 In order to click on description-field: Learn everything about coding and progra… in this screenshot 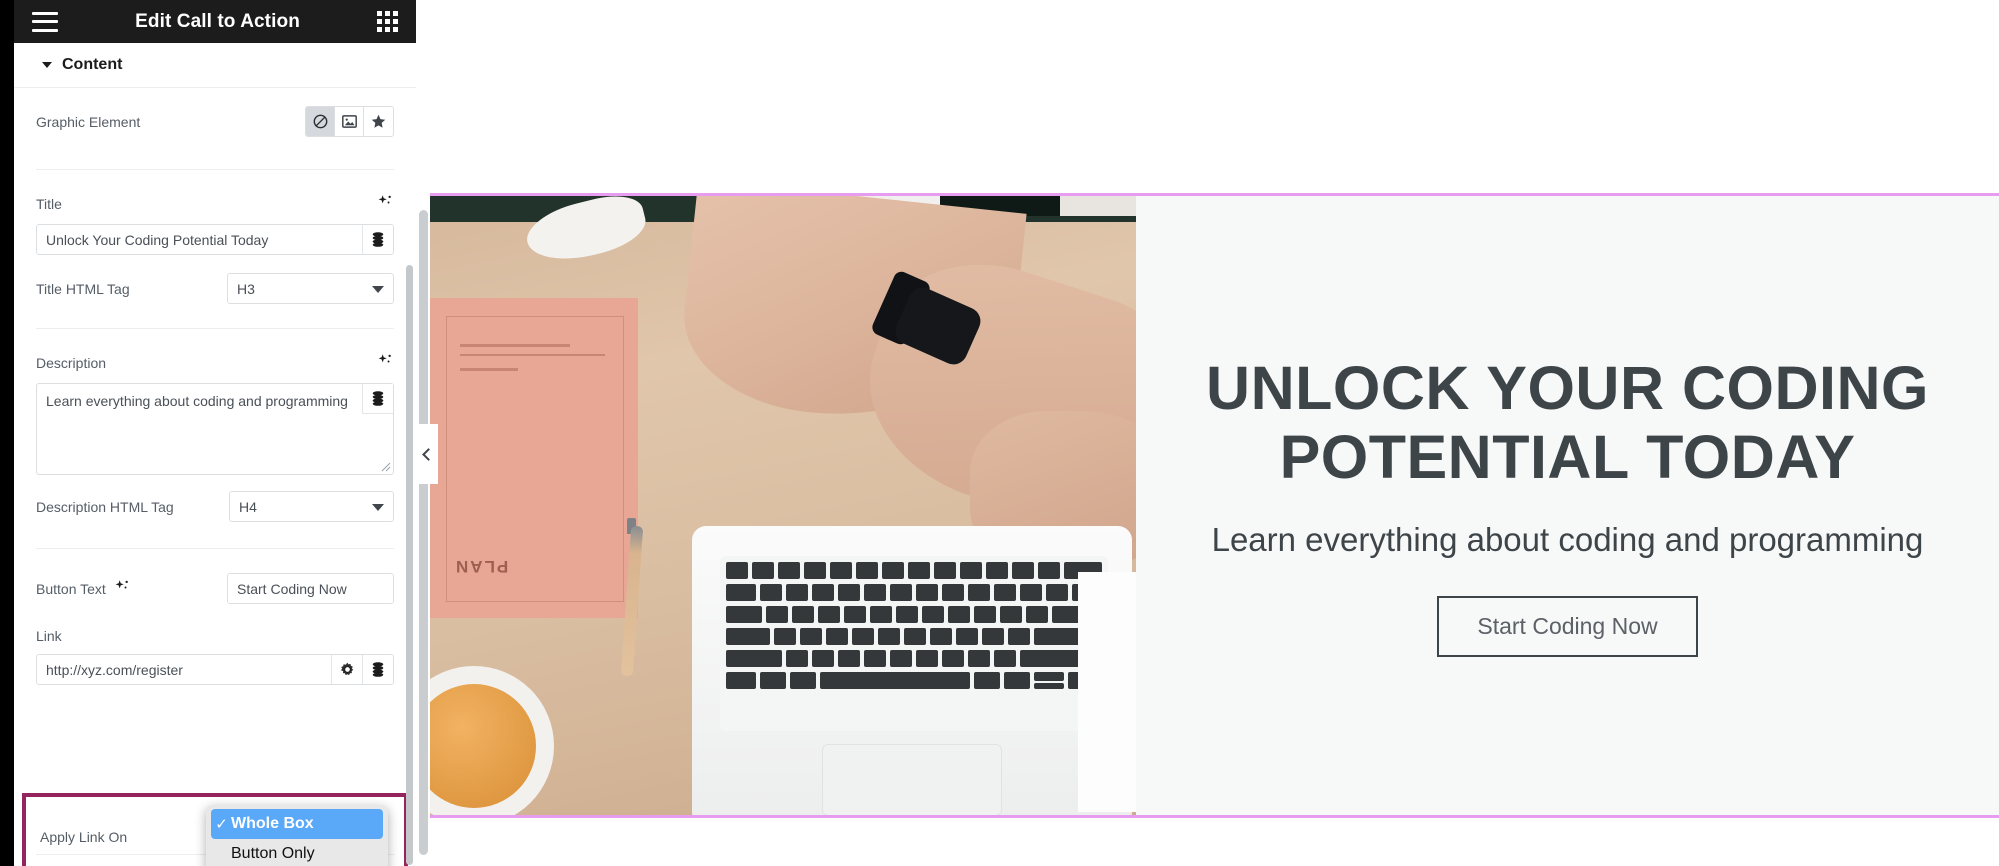, I will do `click(215, 429)`.